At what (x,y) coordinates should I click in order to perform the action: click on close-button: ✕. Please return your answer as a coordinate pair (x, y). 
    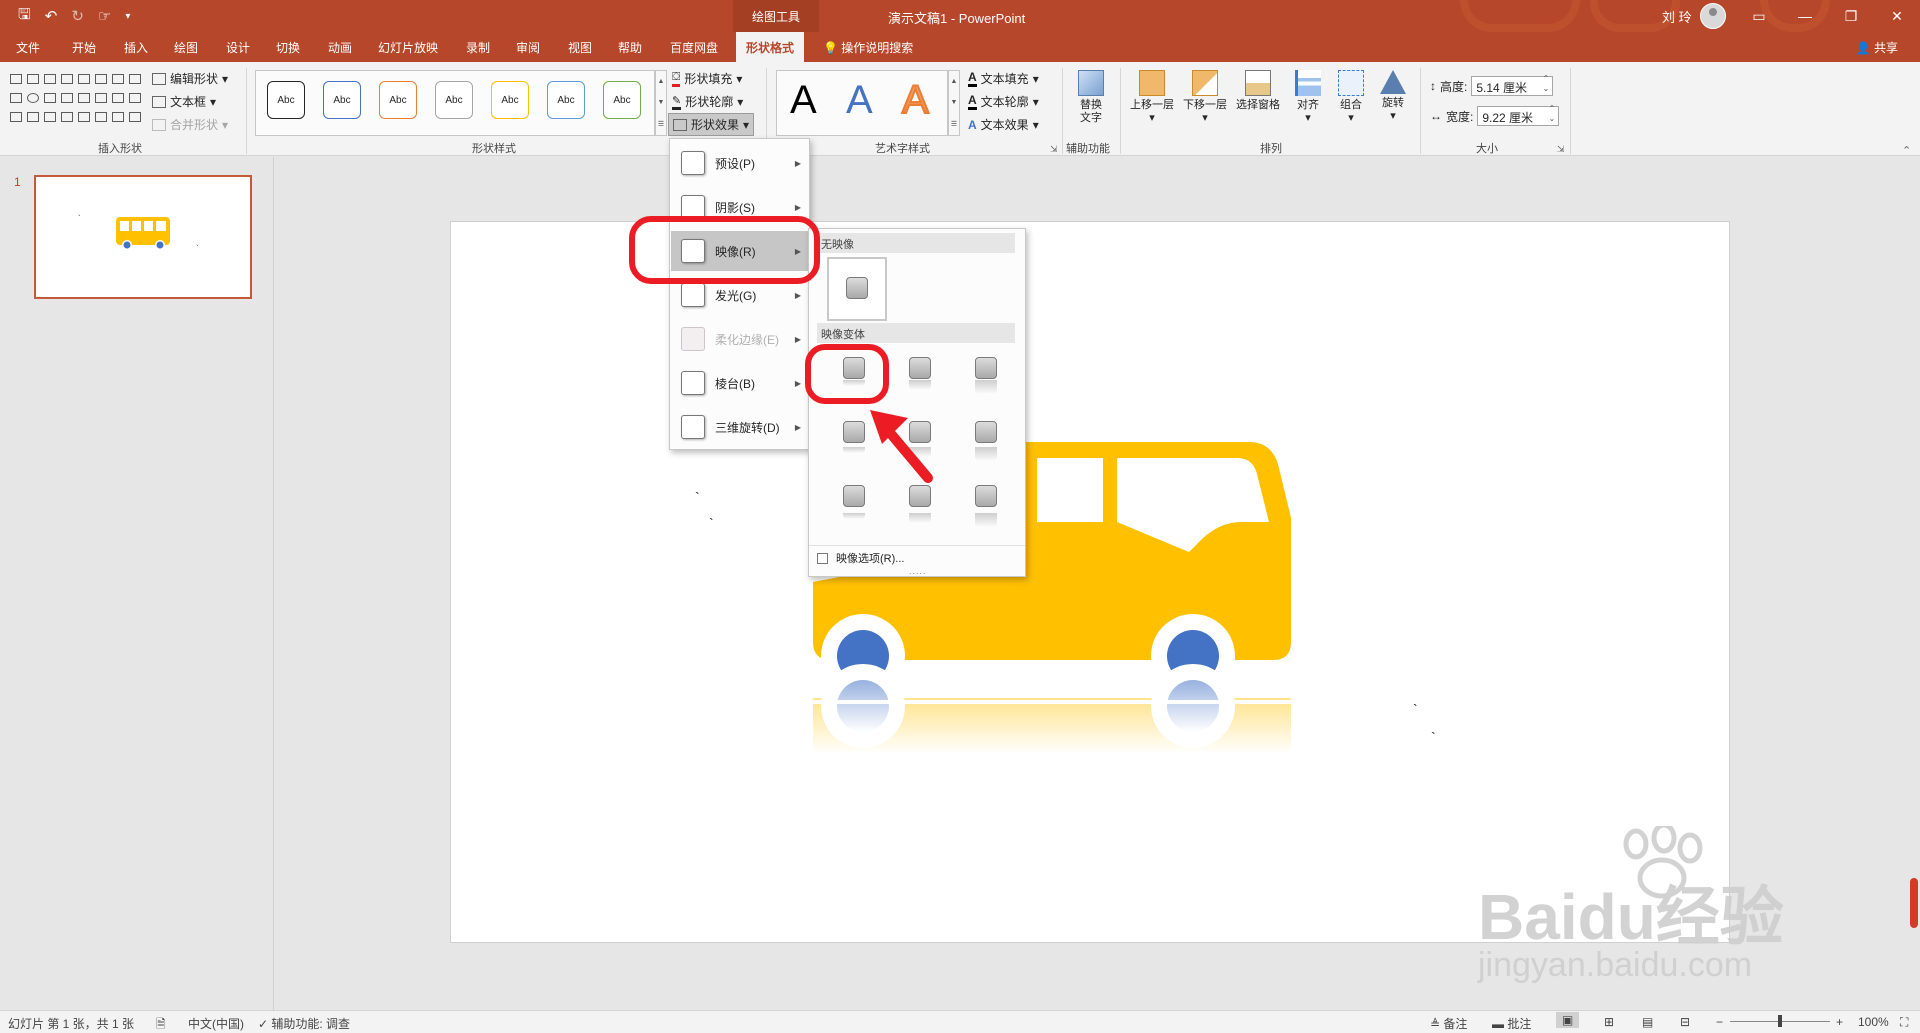
    Looking at the image, I should click on (1897, 16).